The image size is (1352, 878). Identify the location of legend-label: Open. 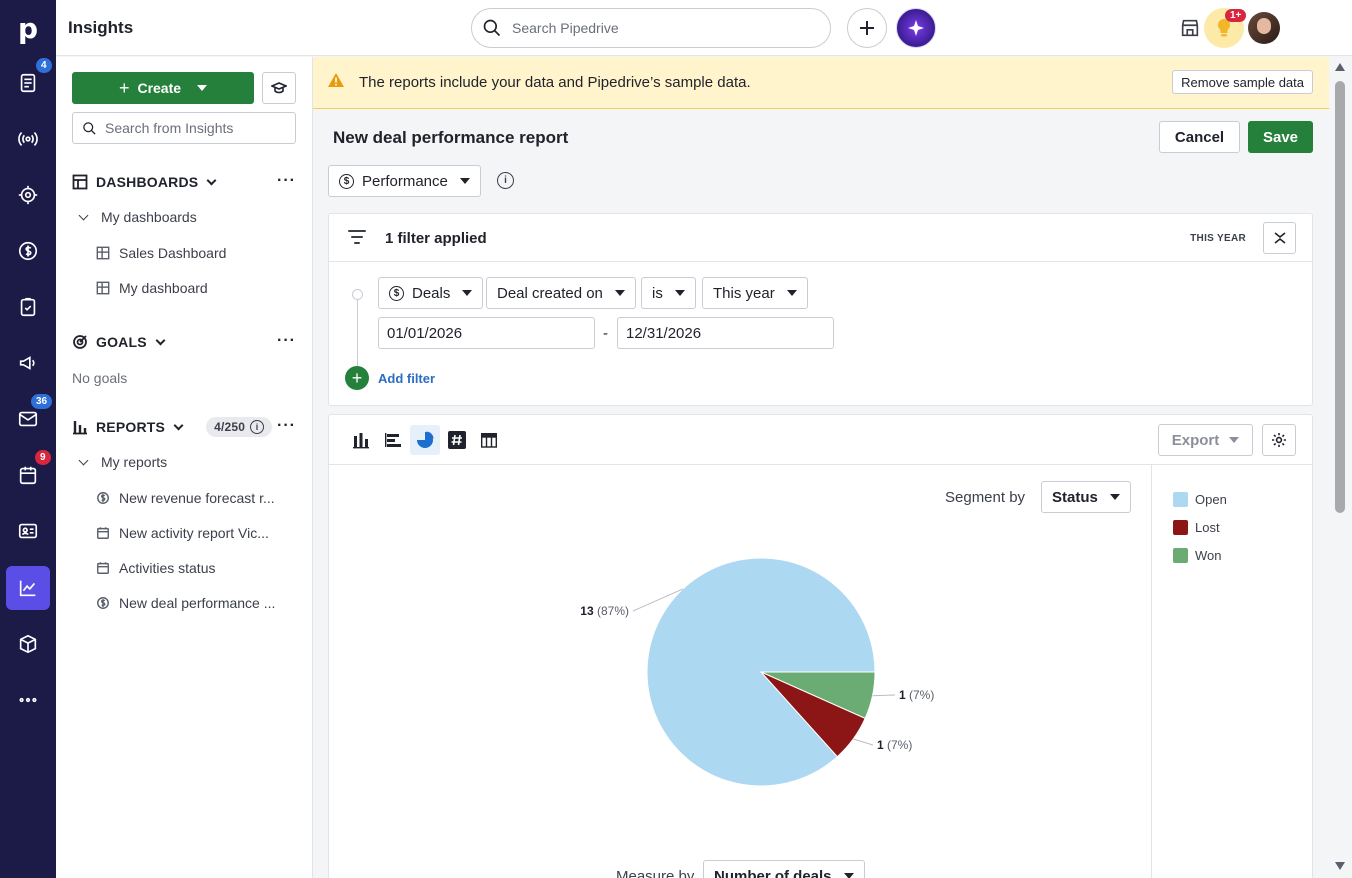
(1211, 499).